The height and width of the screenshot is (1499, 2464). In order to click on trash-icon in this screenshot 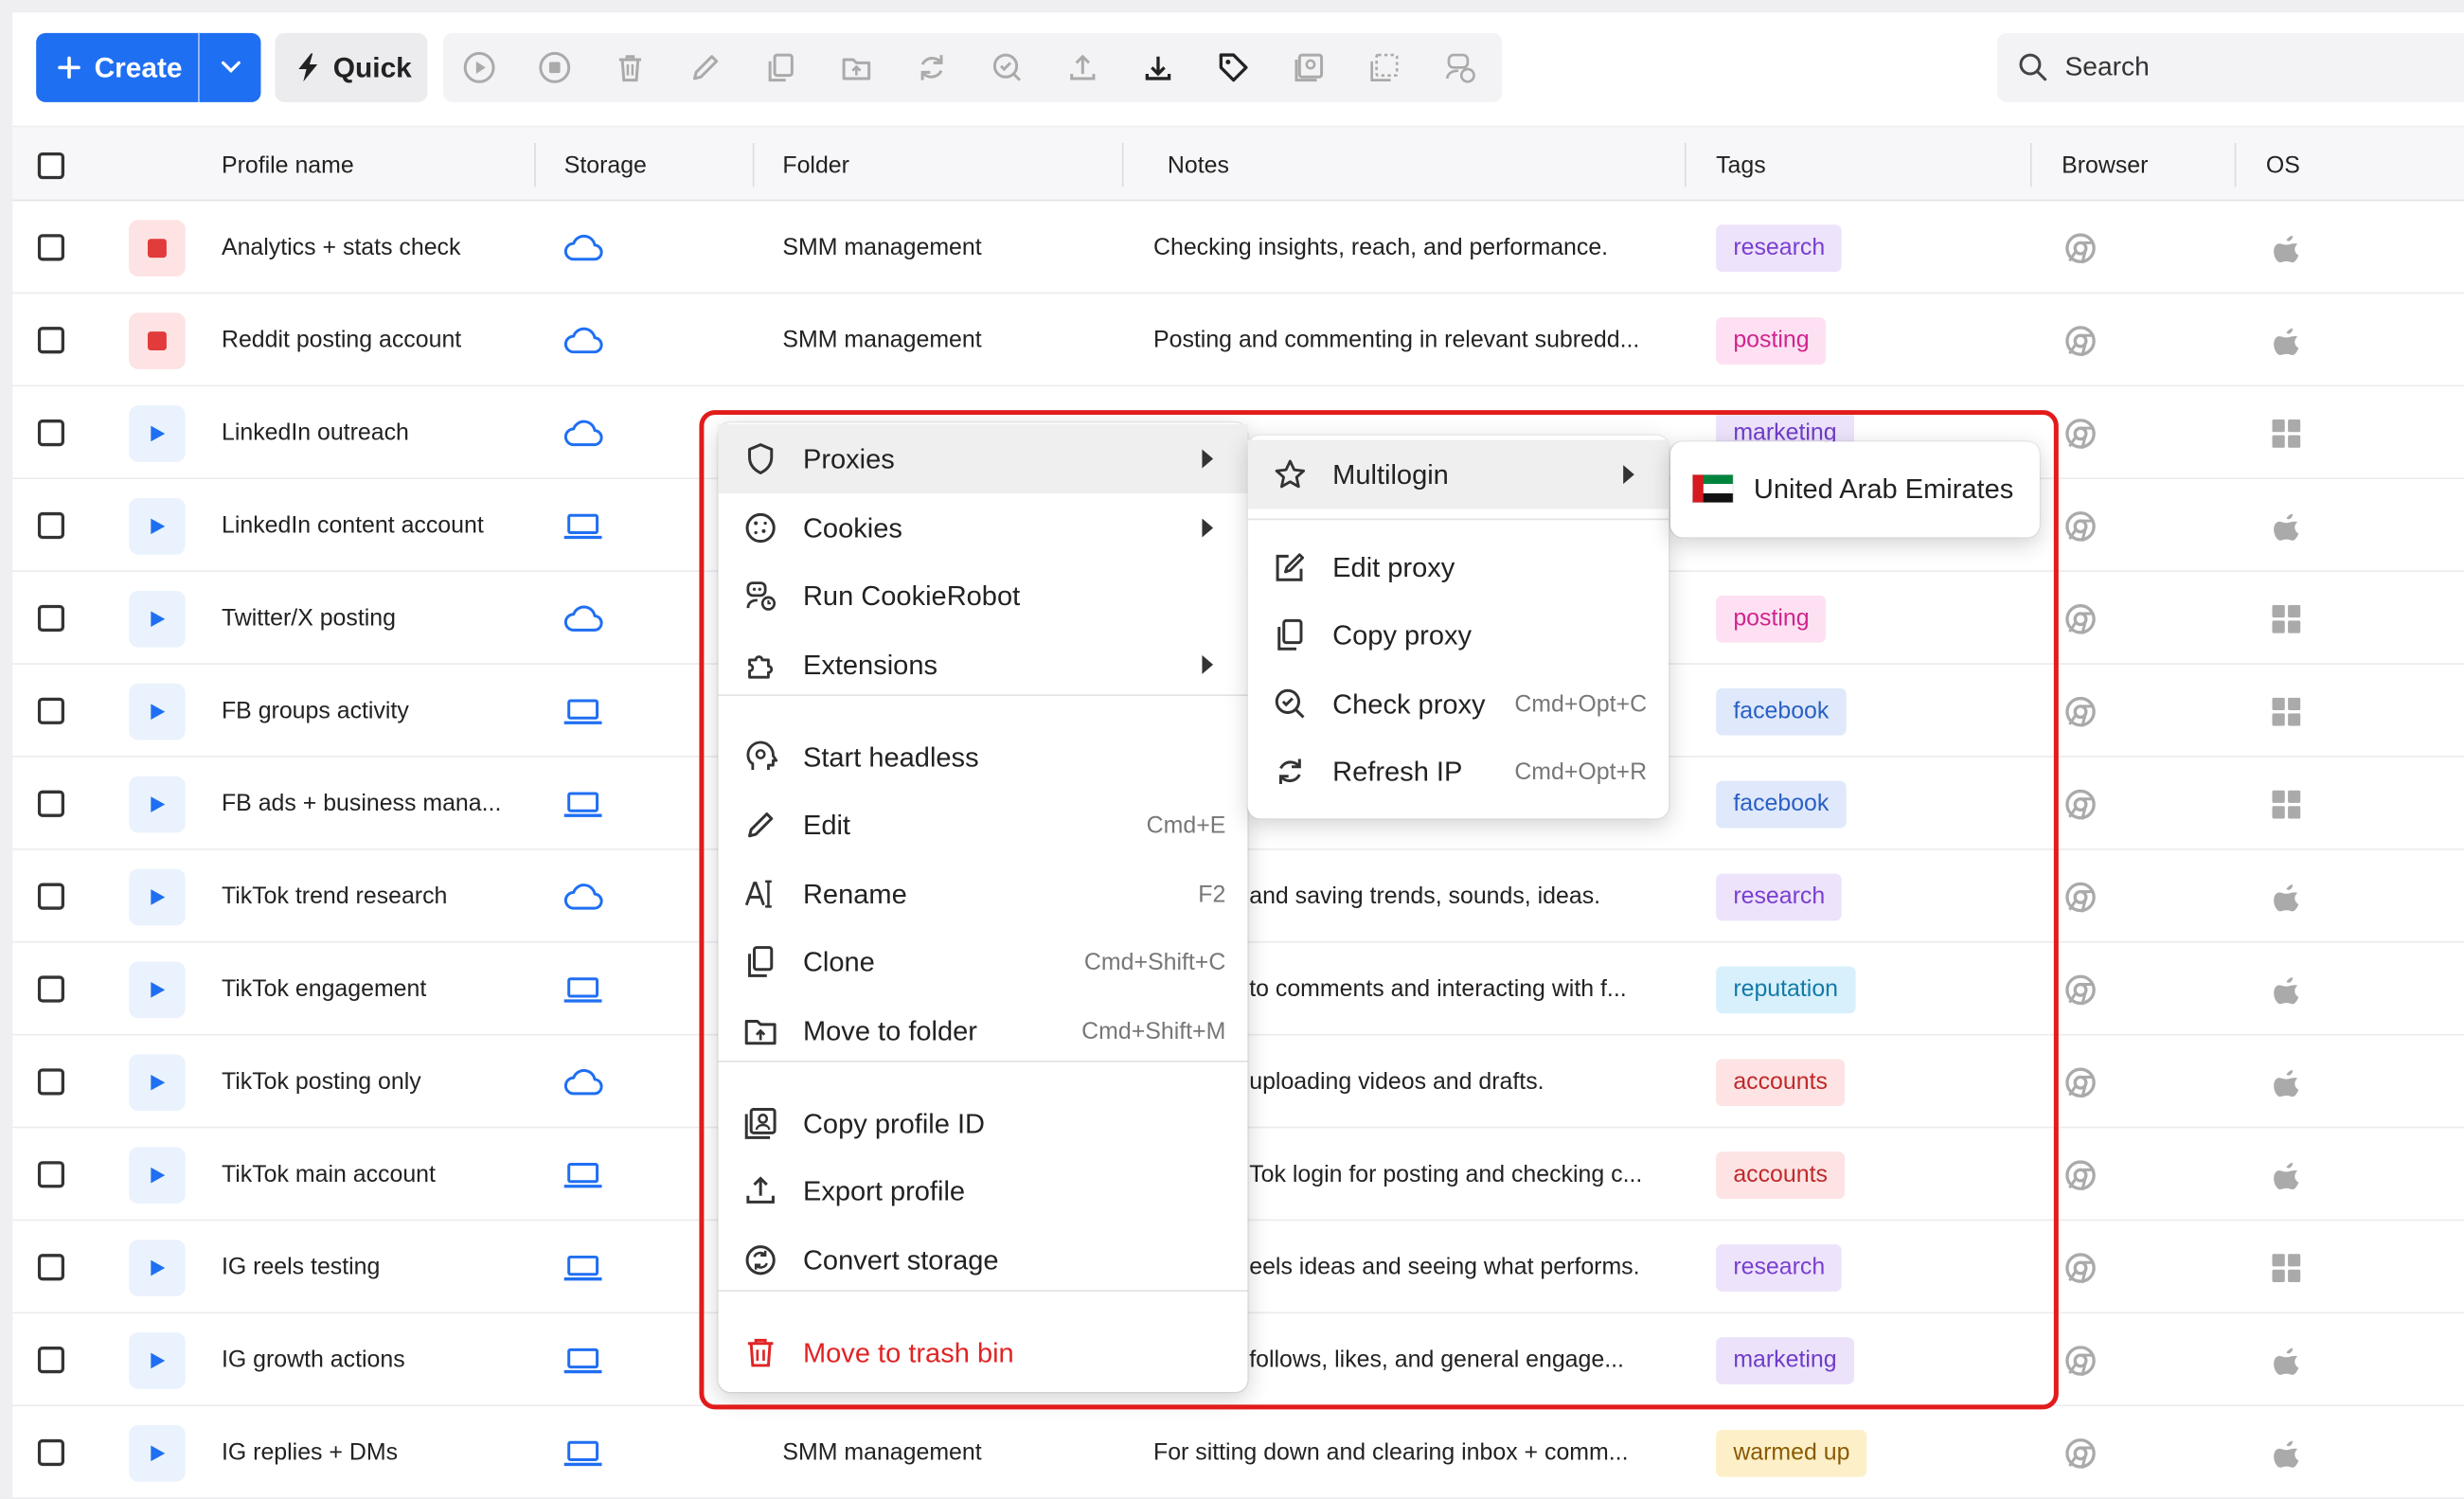, I will do `click(630, 67)`.